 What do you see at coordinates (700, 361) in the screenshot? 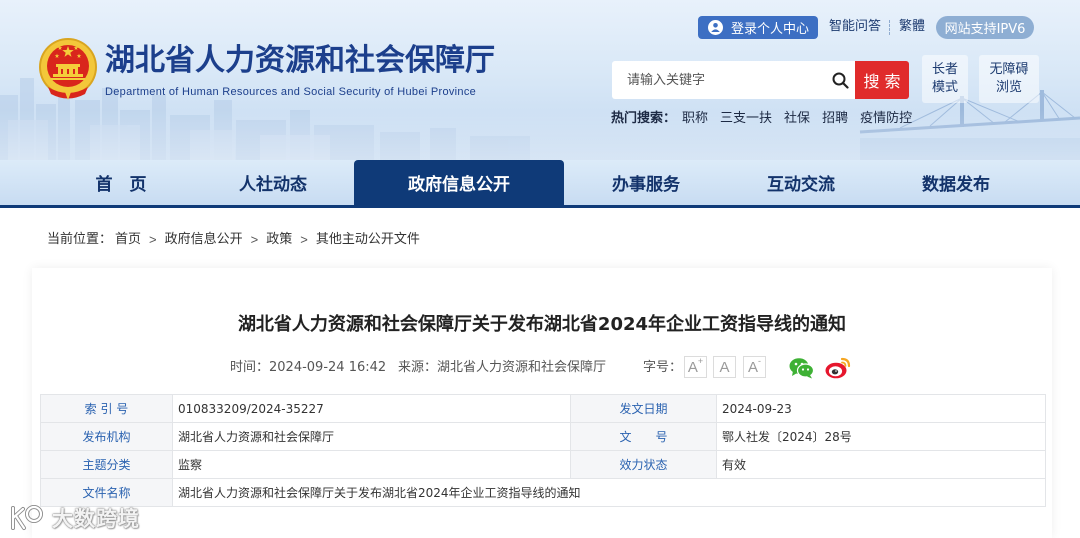
I see `font-size-mark: +` at bounding box center [700, 361].